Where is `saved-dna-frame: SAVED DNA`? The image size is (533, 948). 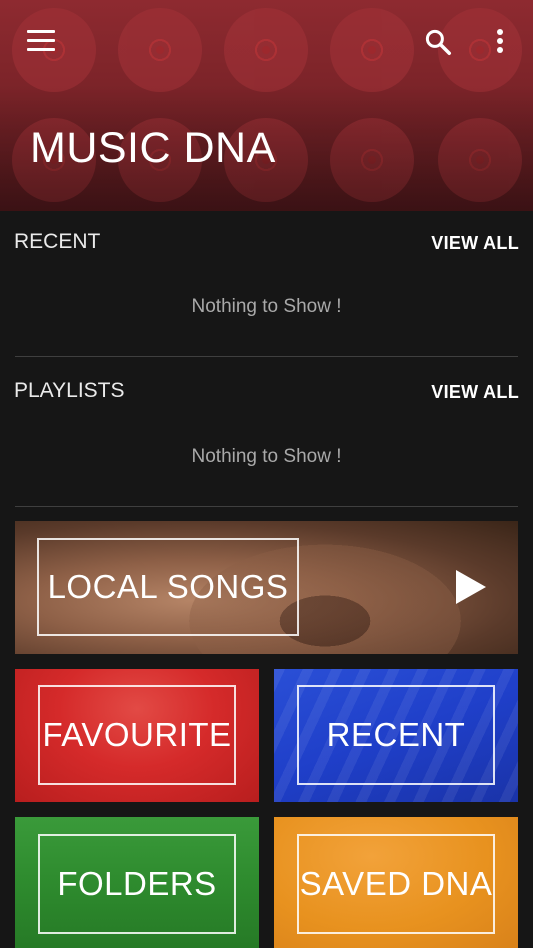 saved-dna-frame: SAVED DNA is located at coordinates (396, 884).